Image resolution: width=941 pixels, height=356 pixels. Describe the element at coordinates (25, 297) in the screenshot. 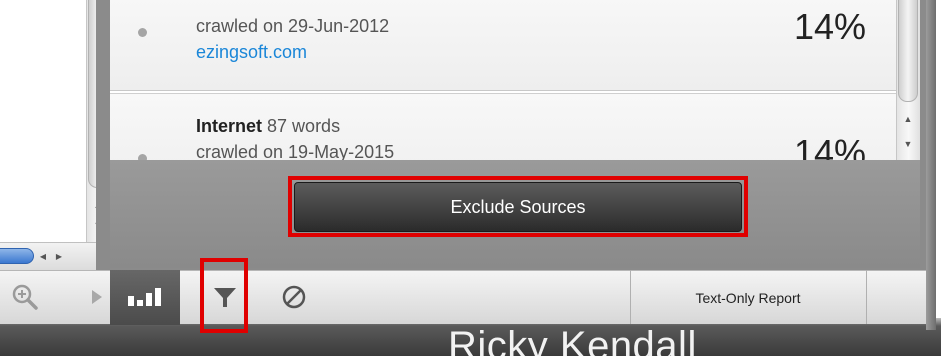

I see `zoom-in-icon` at that location.